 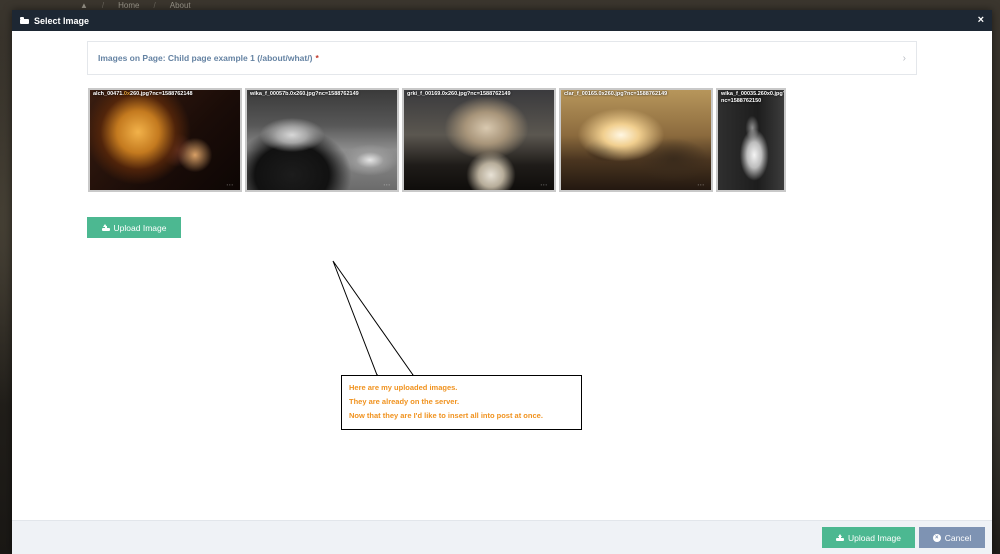 What do you see at coordinates (904, 58) in the screenshot?
I see `chevron-right-icon: ›` at bounding box center [904, 58].